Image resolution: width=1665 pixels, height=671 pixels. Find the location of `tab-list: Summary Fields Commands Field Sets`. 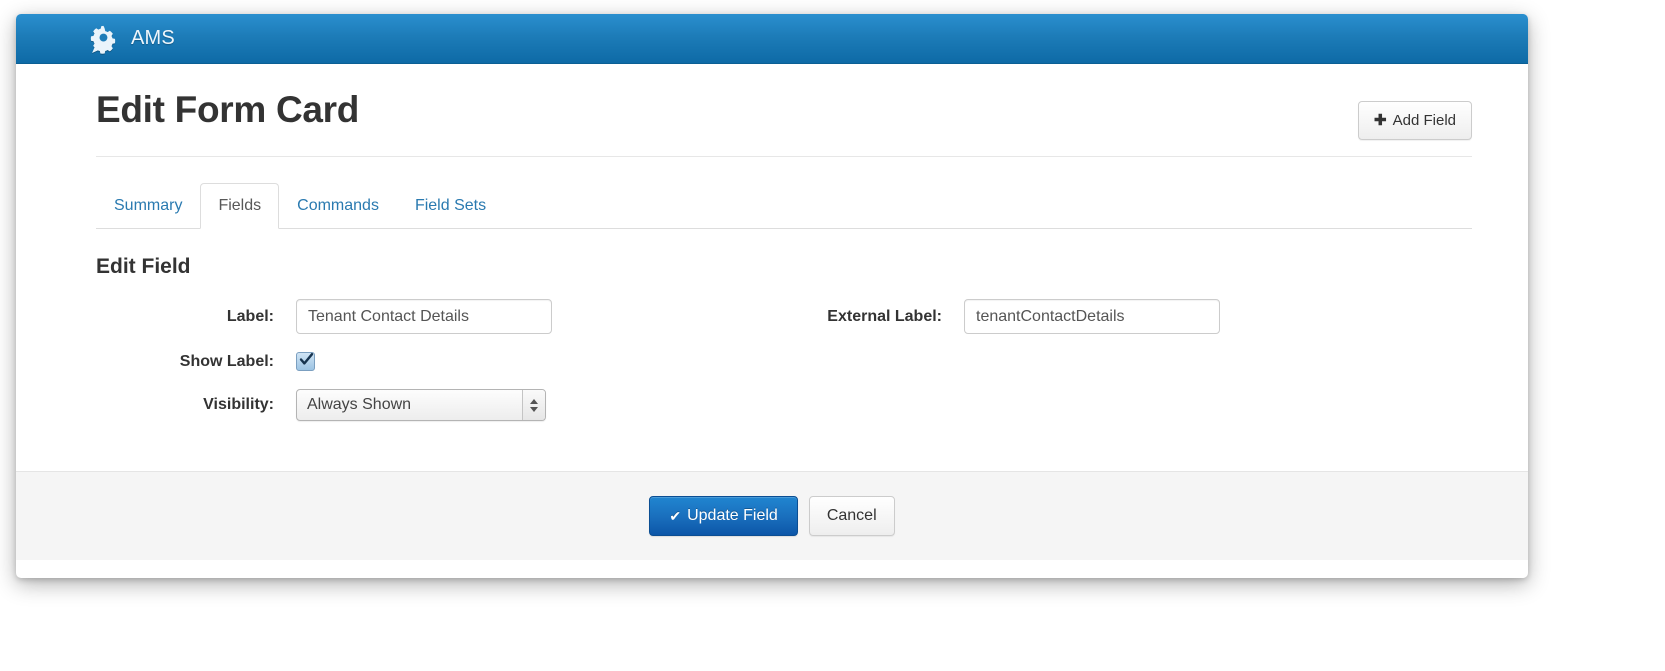

tab-list: Summary Fields Commands Field Sets is located at coordinates (784, 206).